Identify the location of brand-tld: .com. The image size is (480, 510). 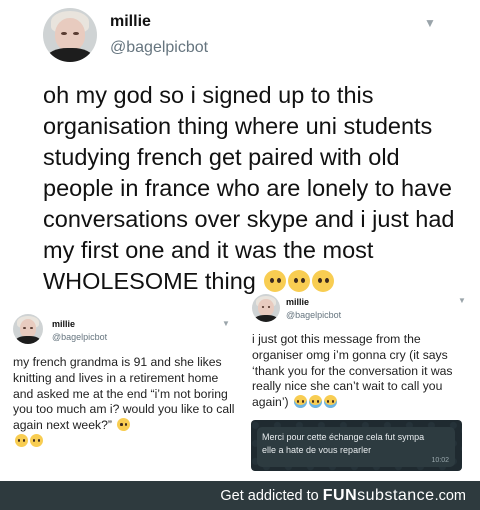
(450, 496).